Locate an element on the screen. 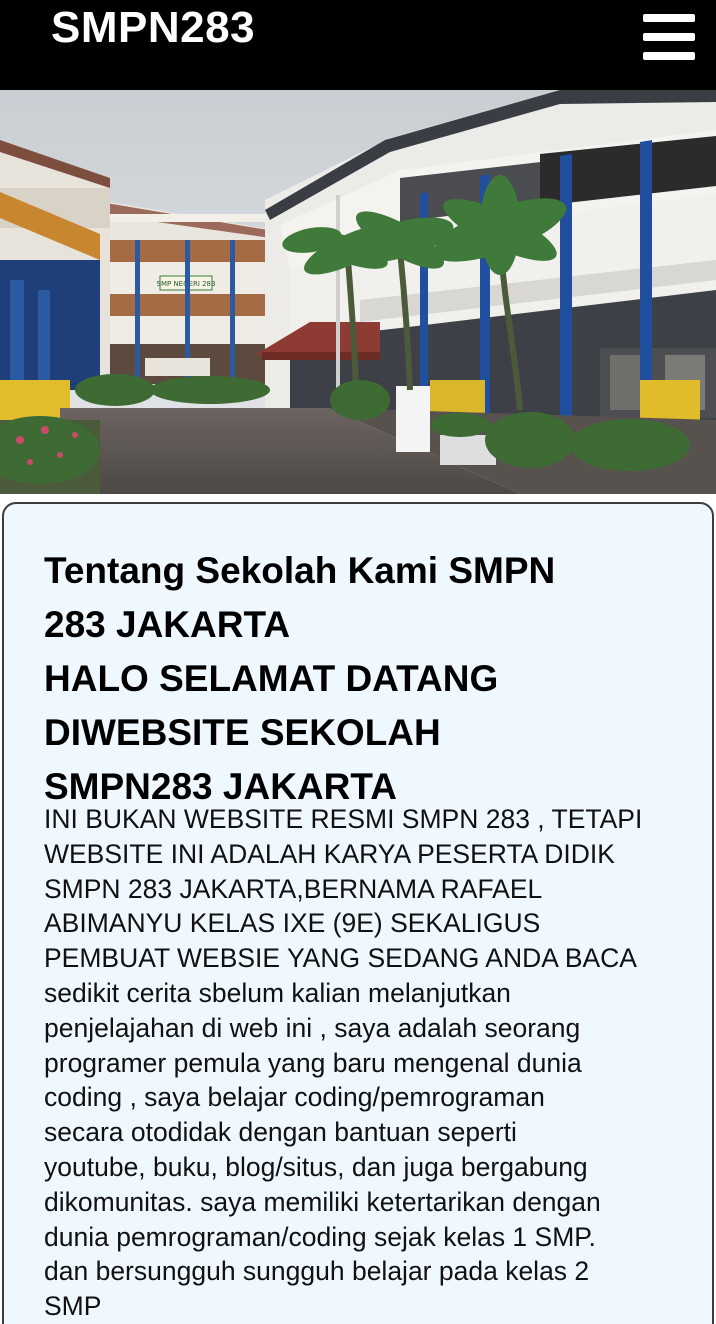  body-text-line: SMPN 283 JAKARTA,BERNAMA RAFAEL is located at coordinates (293, 888).